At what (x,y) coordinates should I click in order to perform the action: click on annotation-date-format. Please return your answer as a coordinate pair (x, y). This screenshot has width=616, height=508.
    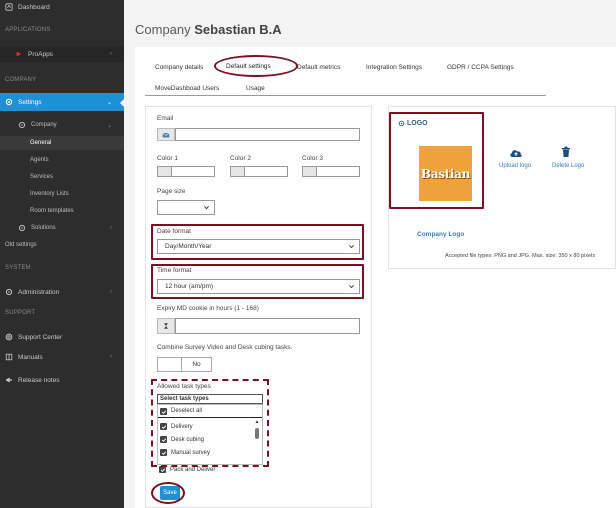
    Looking at the image, I should click on (257, 242).